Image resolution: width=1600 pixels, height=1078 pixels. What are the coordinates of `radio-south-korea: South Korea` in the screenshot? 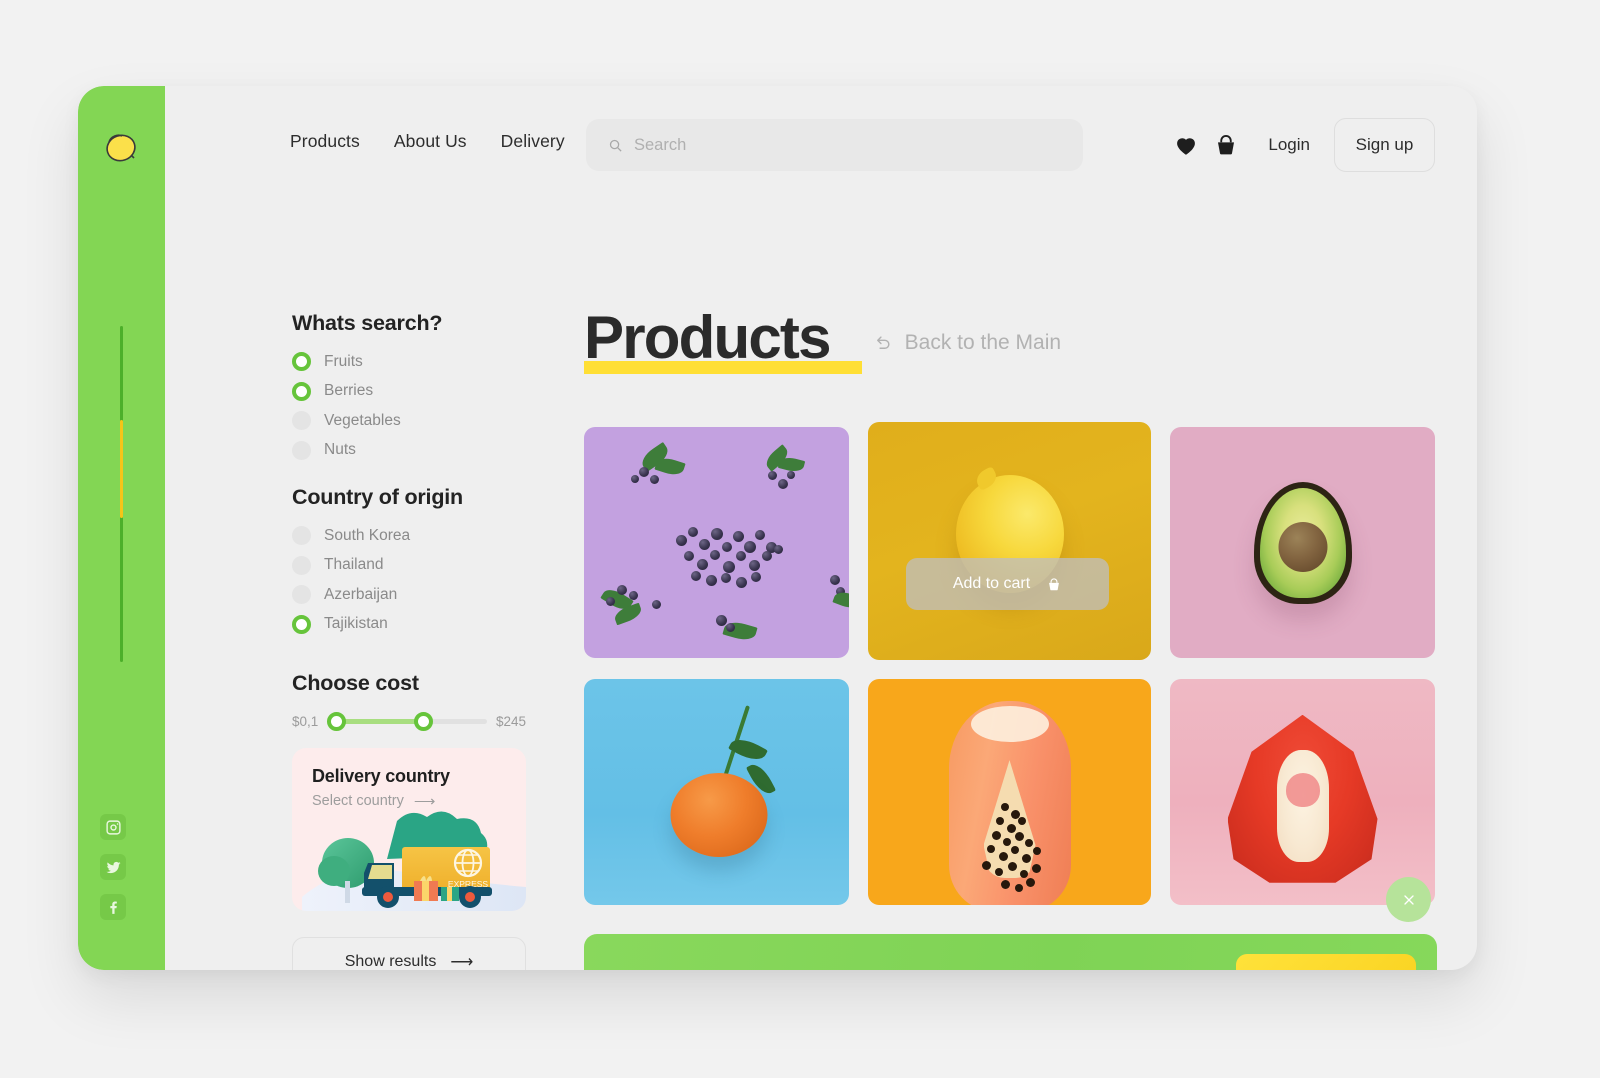 It's located at (409, 536).